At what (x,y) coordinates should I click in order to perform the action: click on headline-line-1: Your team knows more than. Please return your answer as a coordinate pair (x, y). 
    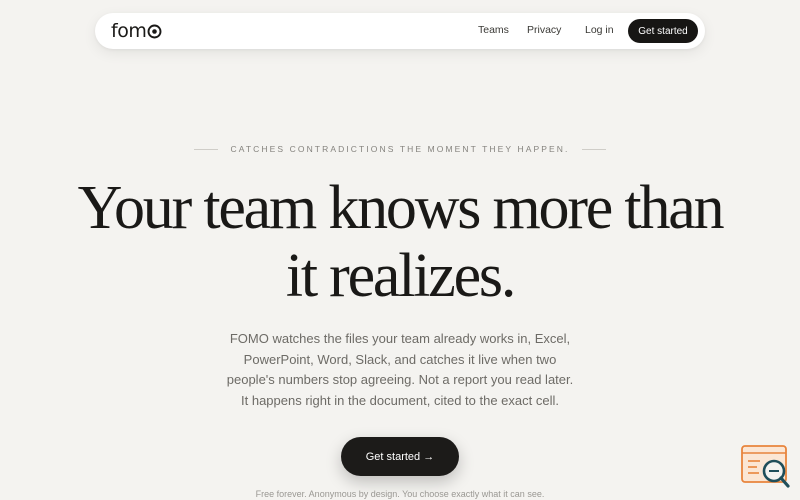
    Looking at the image, I should click on (401, 208).